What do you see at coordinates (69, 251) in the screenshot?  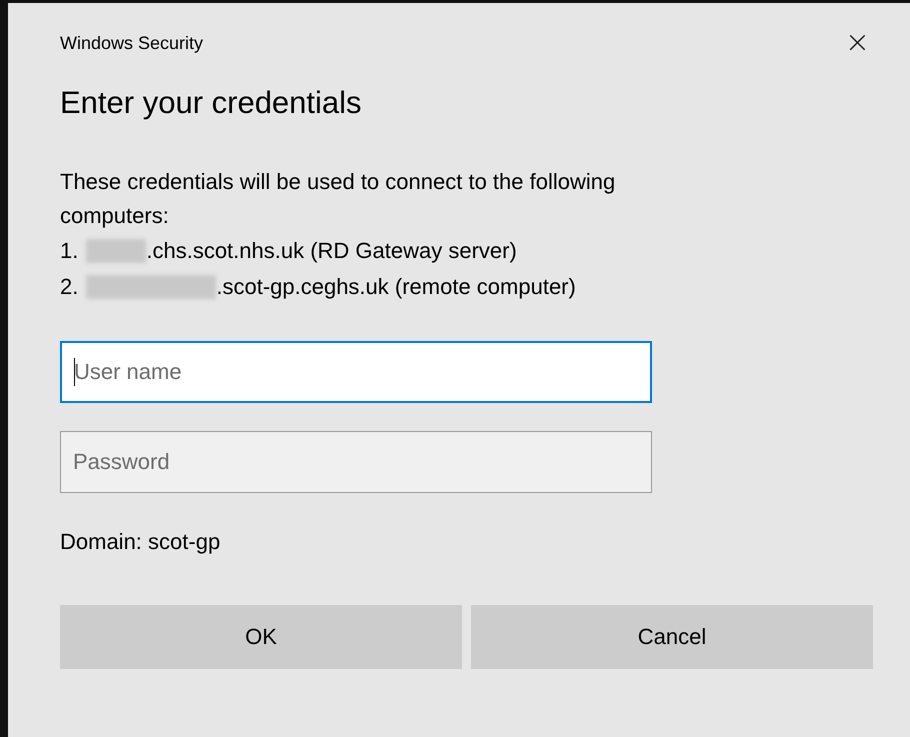 I see `list-number: 1.` at bounding box center [69, 251].